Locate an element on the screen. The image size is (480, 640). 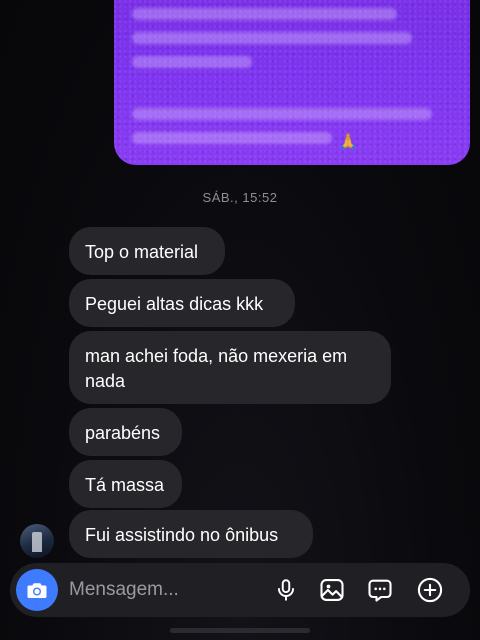
pray-emoji: 🙏 is located at coordinates (348, 142).